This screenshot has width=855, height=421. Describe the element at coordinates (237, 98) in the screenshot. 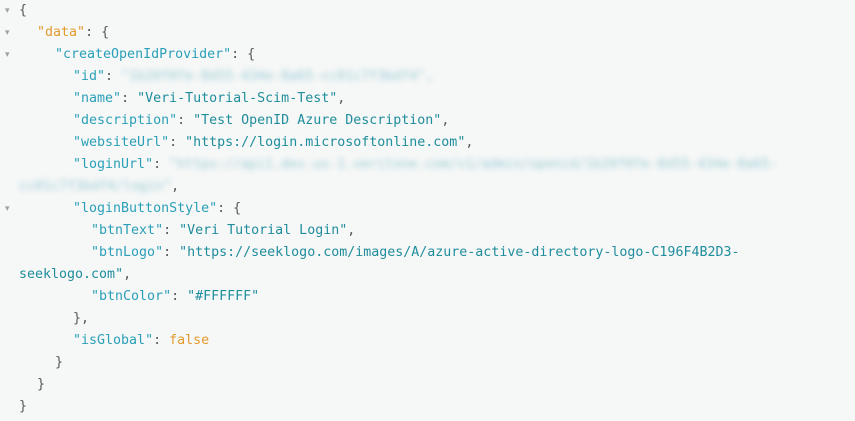

I see `name-value: Veri-Tutorial-Scim-Test` at that location.